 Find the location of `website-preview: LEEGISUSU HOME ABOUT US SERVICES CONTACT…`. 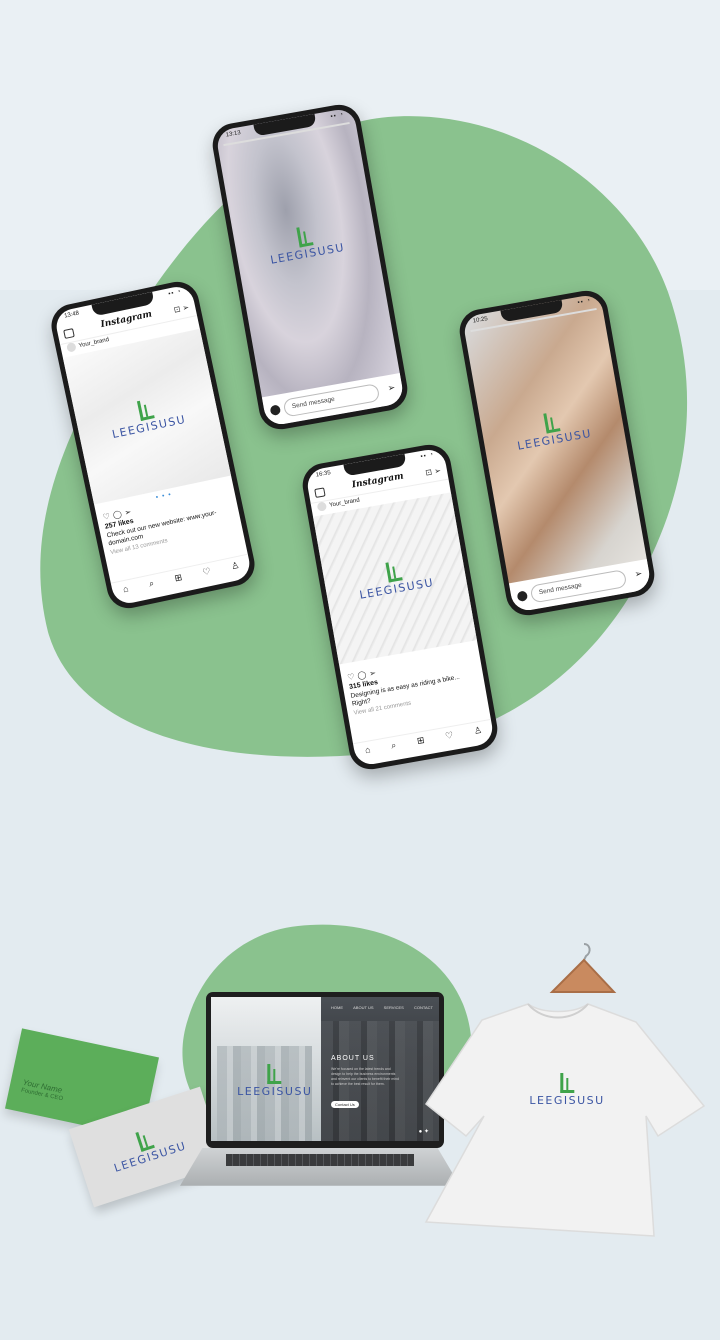

website-preview: LEEGISUSU HOME ABOUT US SERVICES CONTACT… is located at coordinates (325, 1069).